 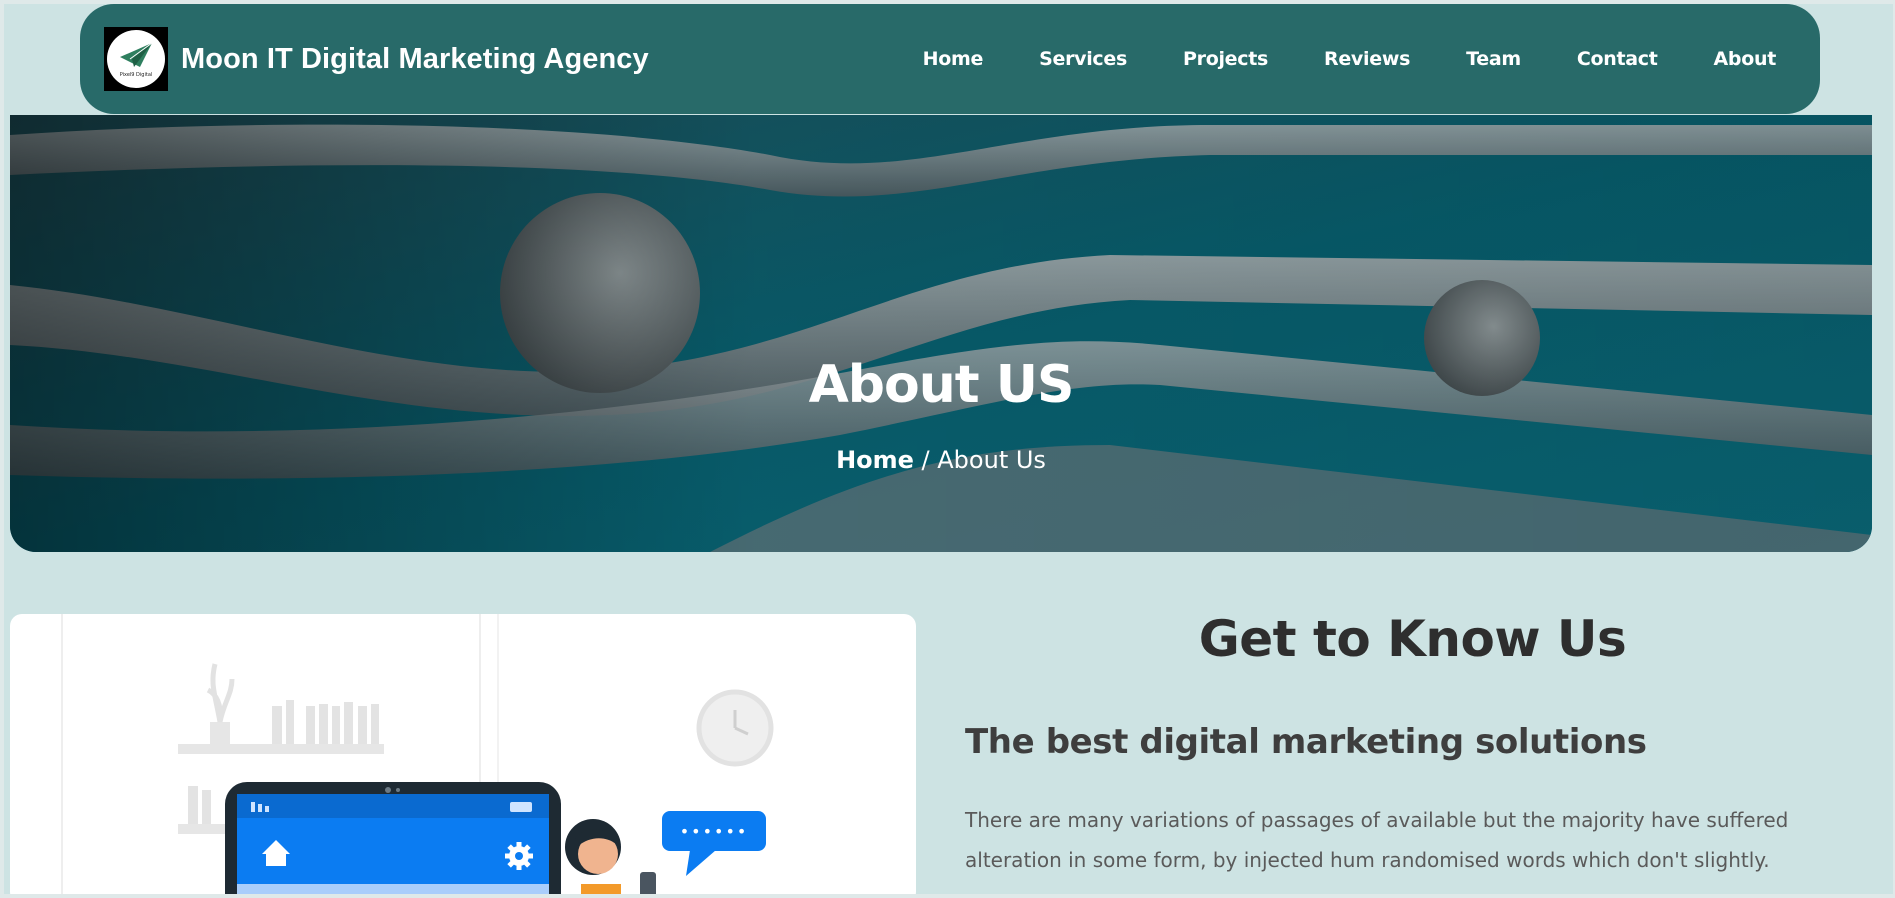 I want to click on brand-name: Moon IT Digital Marketing Agency, so click(x=415, y=59).